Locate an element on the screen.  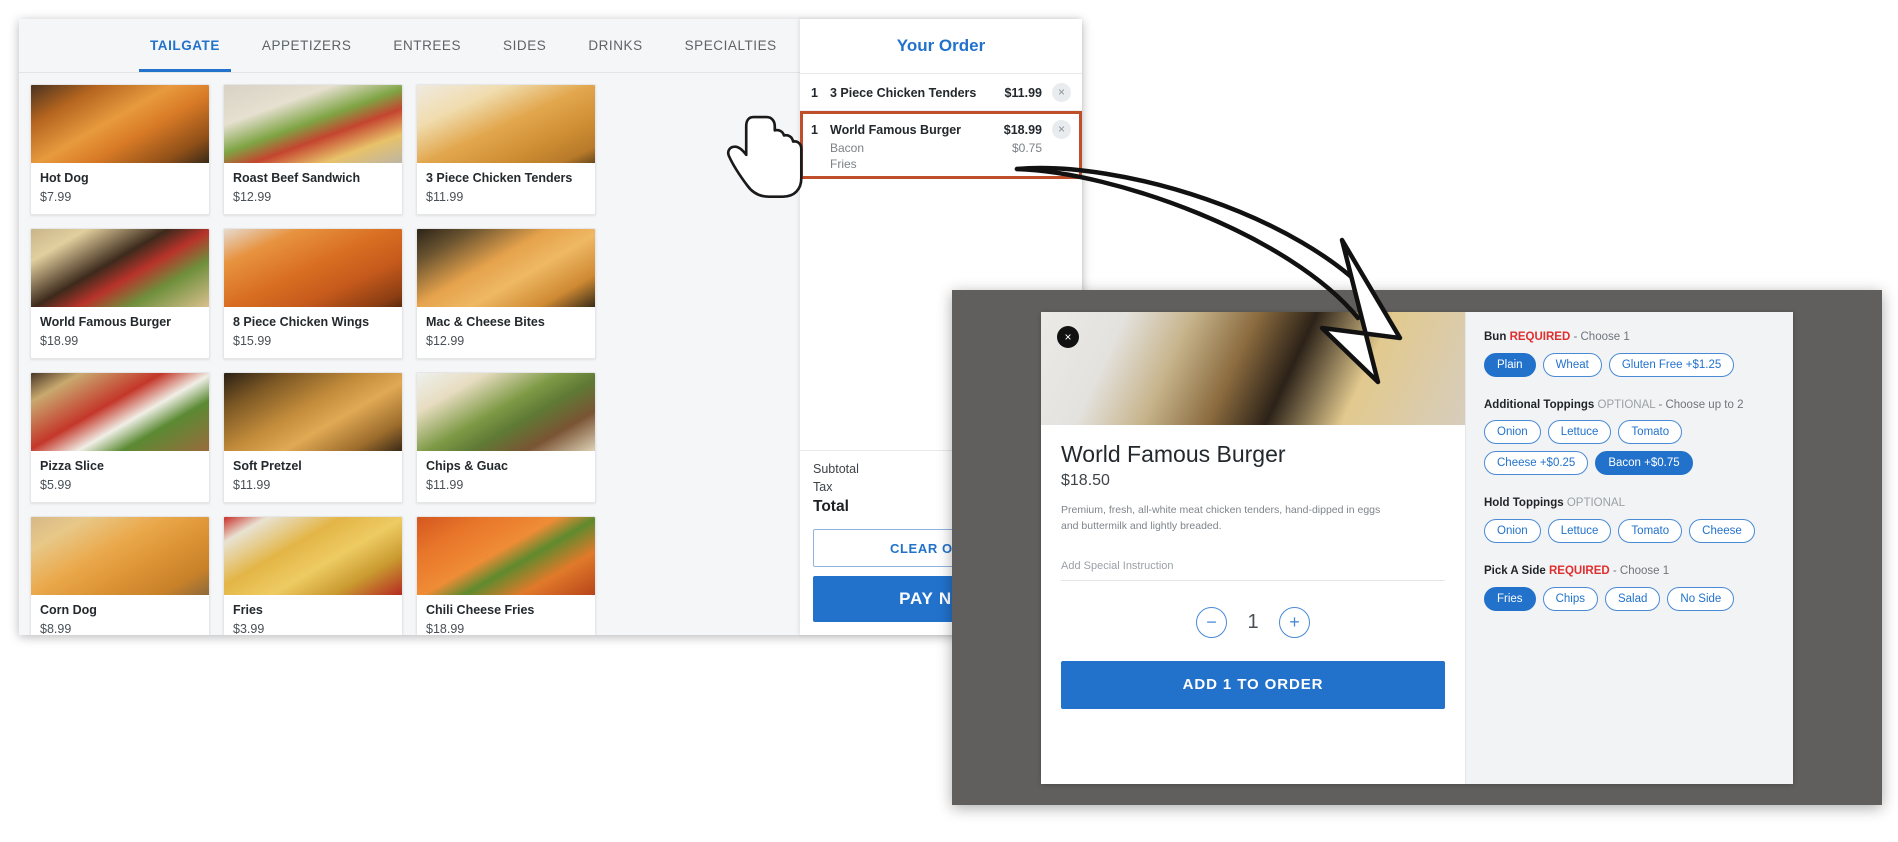
add-to-order-button: ADD 1 TO ORDER is located at coordinates (1253, 684).